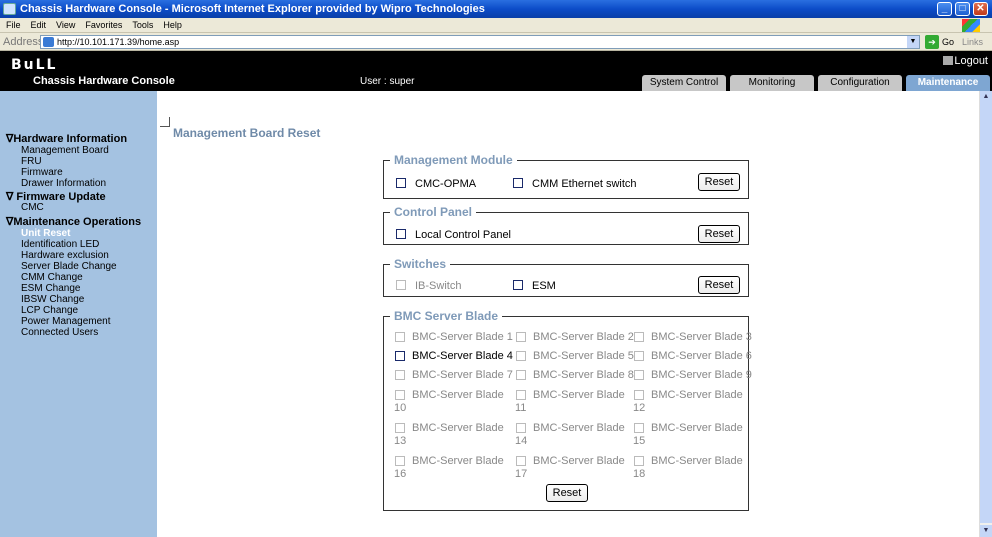 This screenshot has height=537, width=992. I want to click on label-bmc-server-blade-11: BMC-Server Blade, so click(579, 395).